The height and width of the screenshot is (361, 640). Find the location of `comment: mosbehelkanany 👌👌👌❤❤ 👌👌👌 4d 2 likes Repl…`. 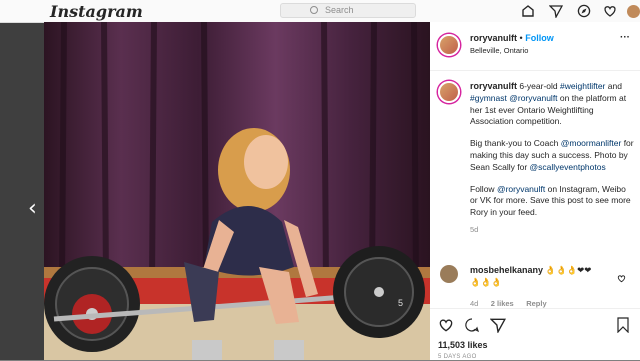

comment: mosbehelkanany 👌👌👌❤❤ 👌👌👌 4d 2 likes Repl… is located at coordinates (545, 288).